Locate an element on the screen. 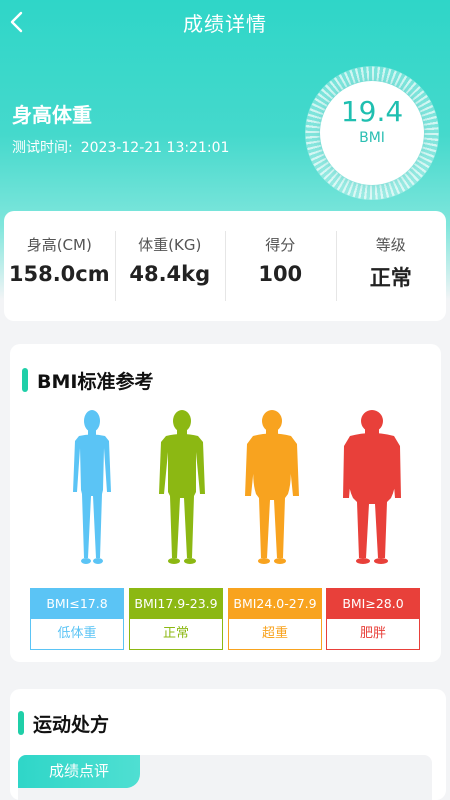 The height and width of the screenshot is (800, 450). page-title: 成绩详情 is located at coordinates (225, 24).